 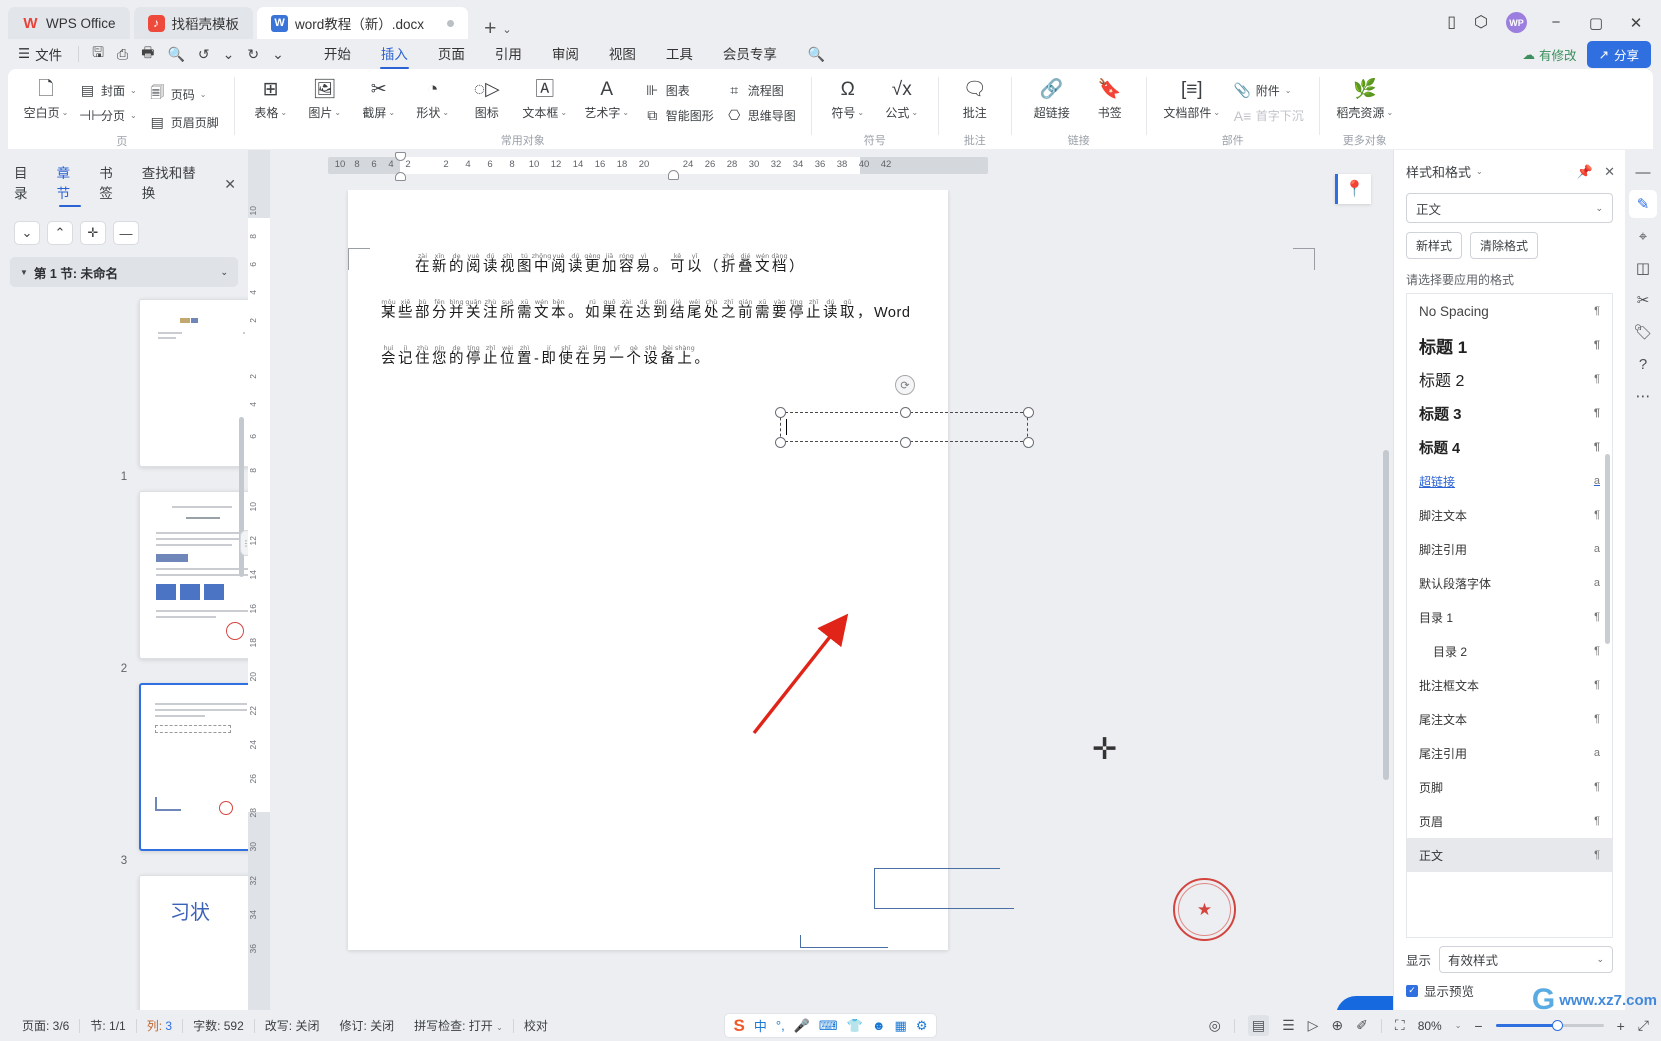 I want to click on right-indent-marker, so click(x=673, y=175).